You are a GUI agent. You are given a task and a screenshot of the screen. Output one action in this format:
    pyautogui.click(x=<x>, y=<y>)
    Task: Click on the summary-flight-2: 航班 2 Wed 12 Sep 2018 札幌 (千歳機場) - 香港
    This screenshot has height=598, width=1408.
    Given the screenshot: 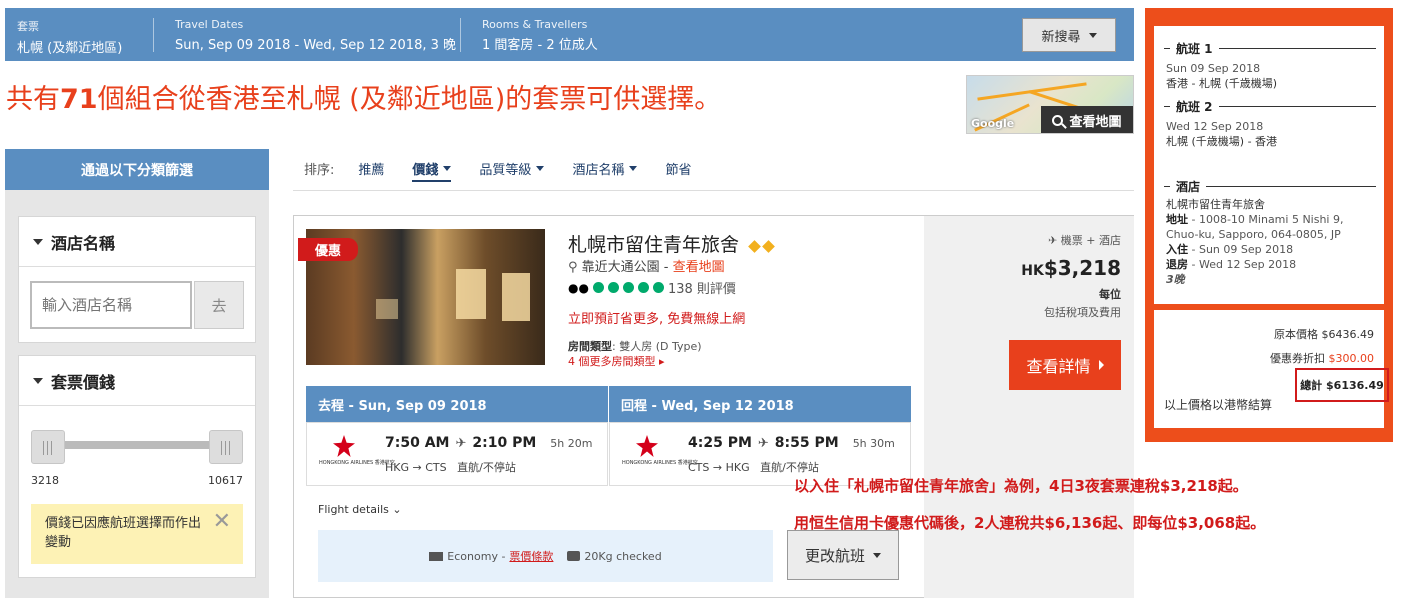 What is the action you would take?
    pyautogui.click(x=1270, y=123)
    